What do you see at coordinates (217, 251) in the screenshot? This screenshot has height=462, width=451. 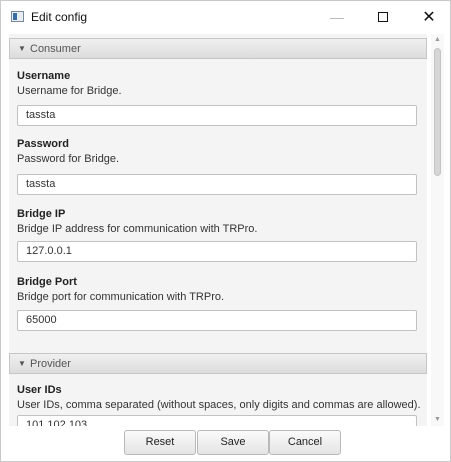 I see `bridge-ip-field: 127.0.0.1` at bounding box center [217, 251].